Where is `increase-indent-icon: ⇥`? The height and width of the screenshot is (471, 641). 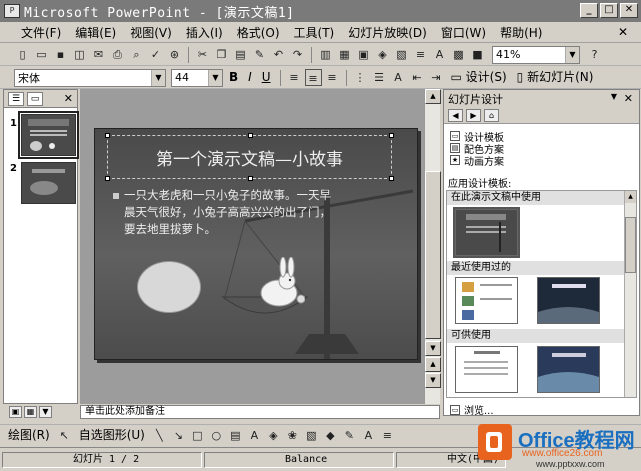
increase-indent-icon: ⇥ is located at coordinates (436, 77).